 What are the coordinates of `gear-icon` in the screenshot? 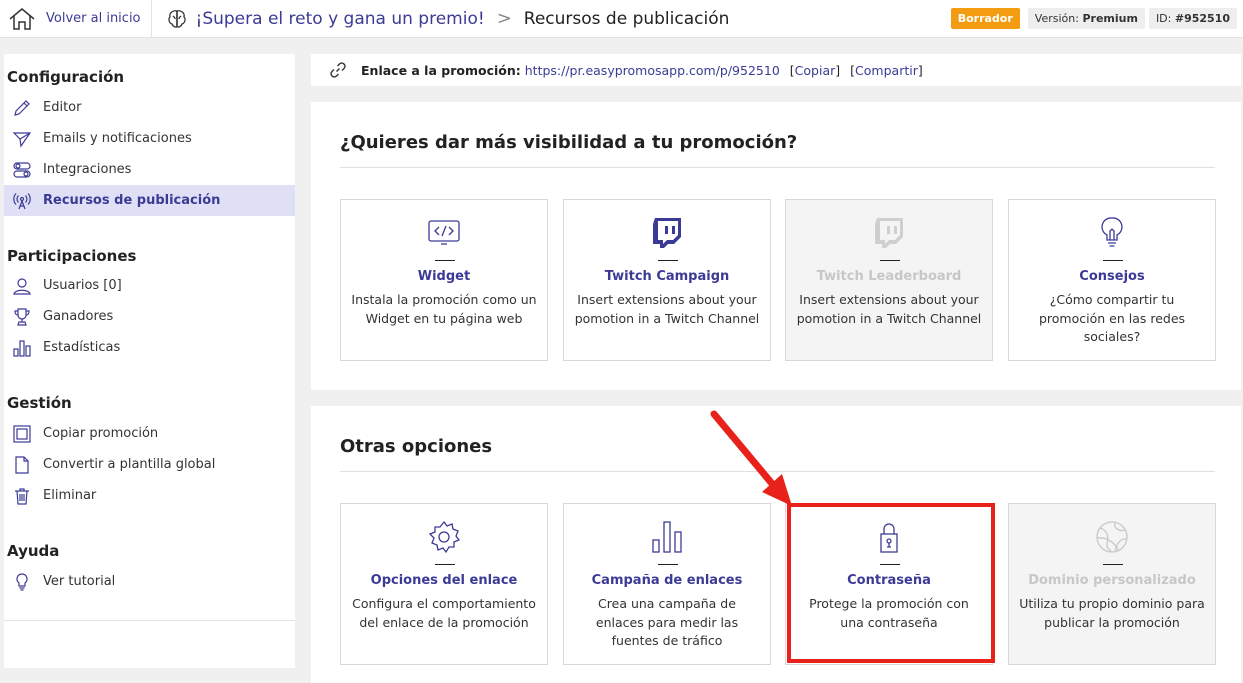 It's located at (444, 537).